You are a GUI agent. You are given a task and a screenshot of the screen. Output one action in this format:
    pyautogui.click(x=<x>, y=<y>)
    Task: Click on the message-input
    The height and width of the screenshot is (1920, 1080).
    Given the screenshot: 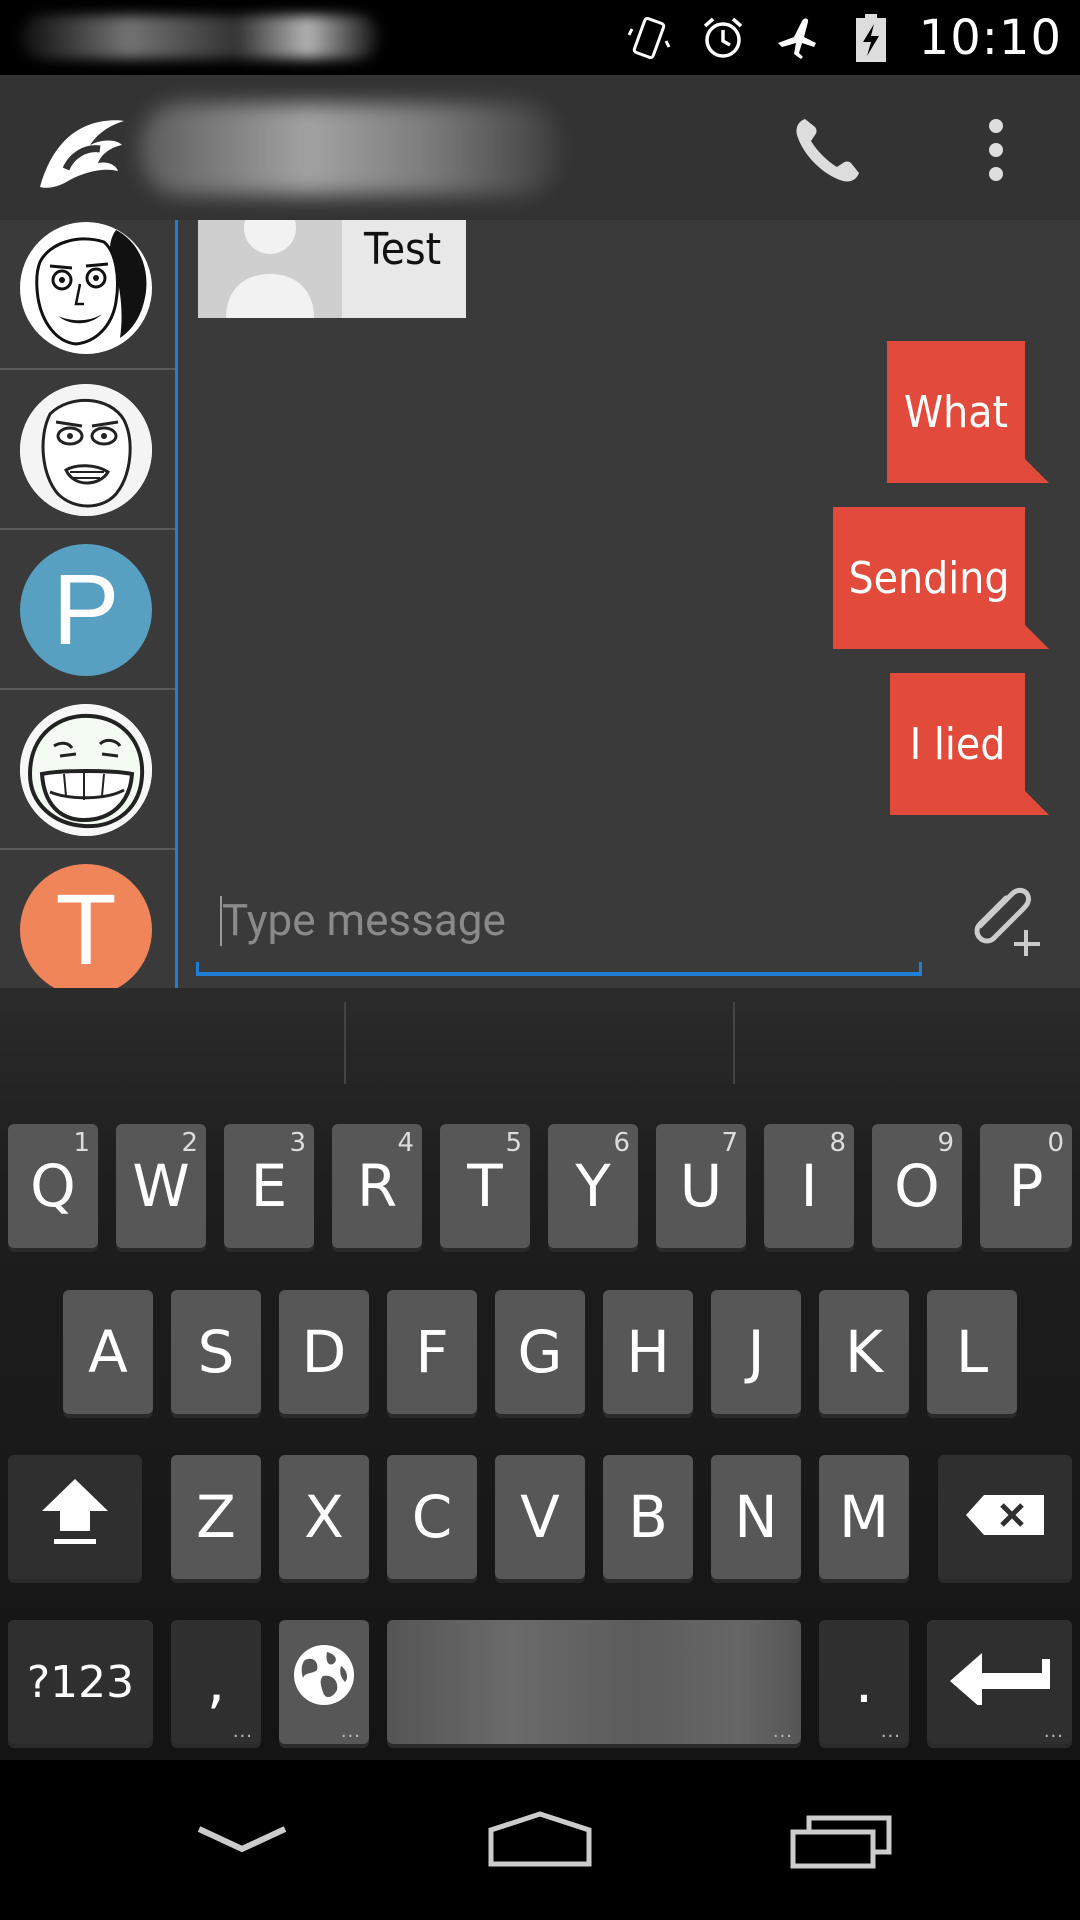 What is the action you would take?
    pyautogui.click(x=559, y=920)
    